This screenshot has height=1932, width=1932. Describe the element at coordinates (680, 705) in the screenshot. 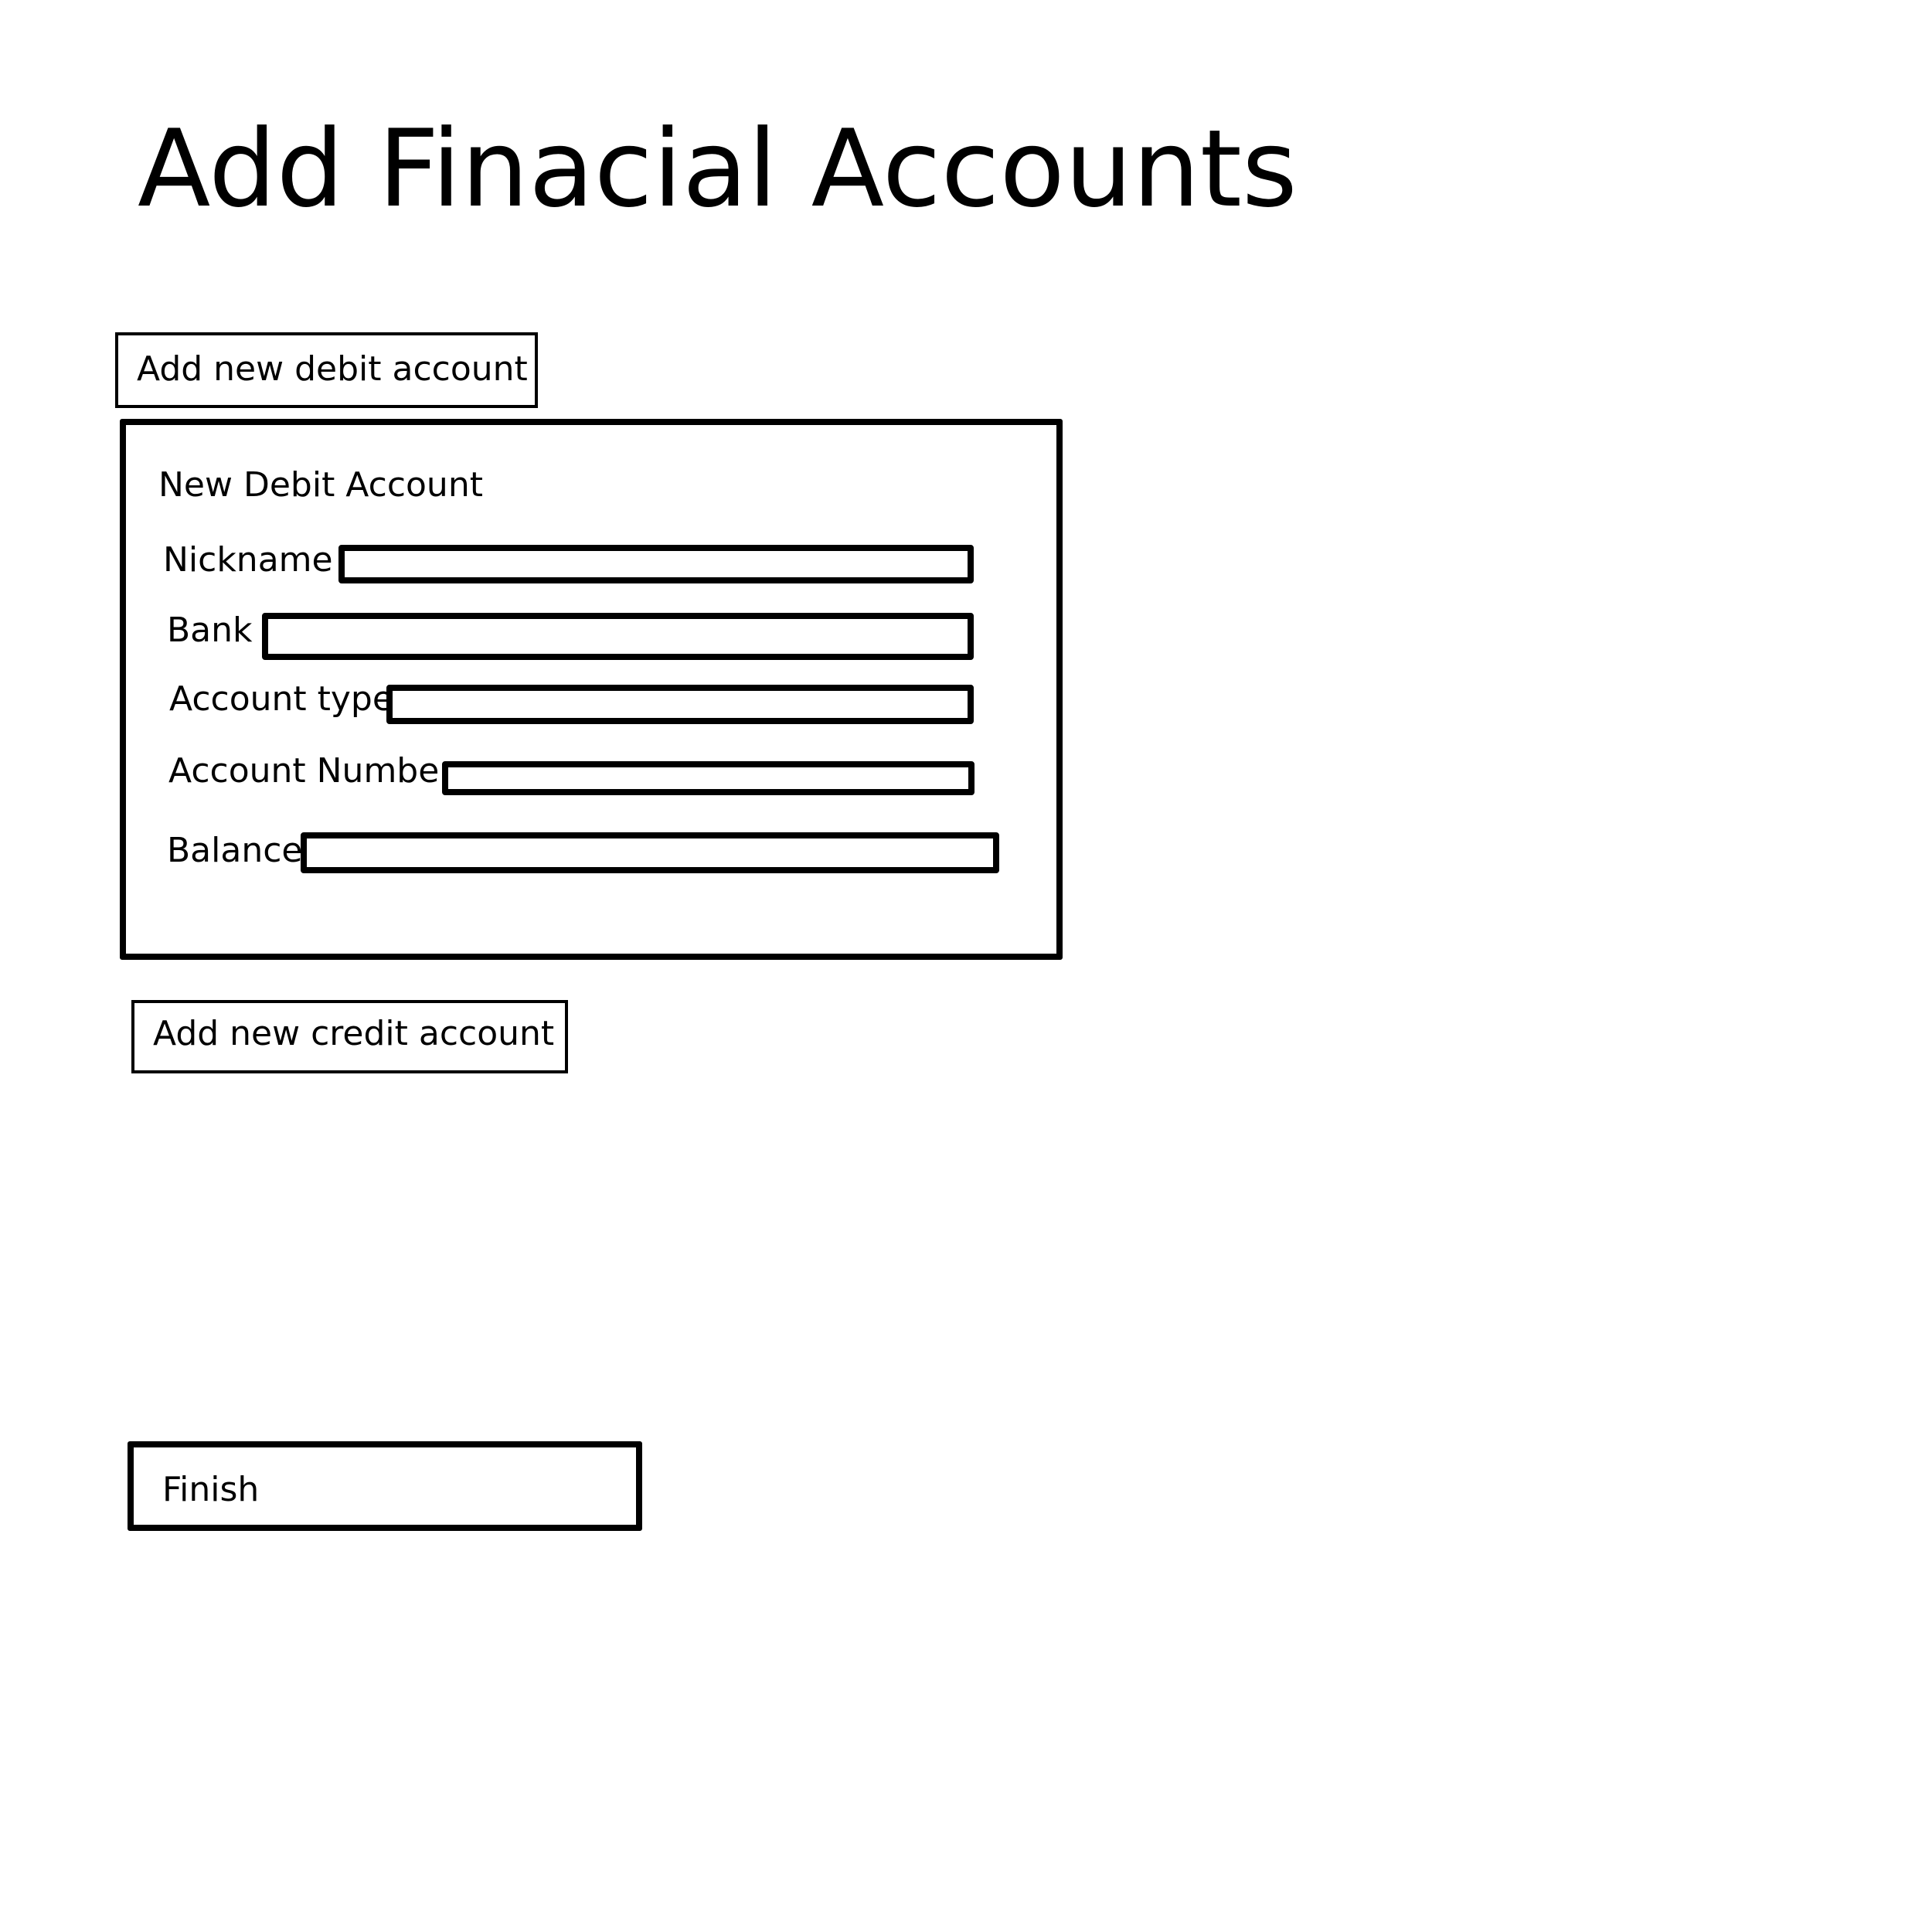

I see `account-type-input` at that location.